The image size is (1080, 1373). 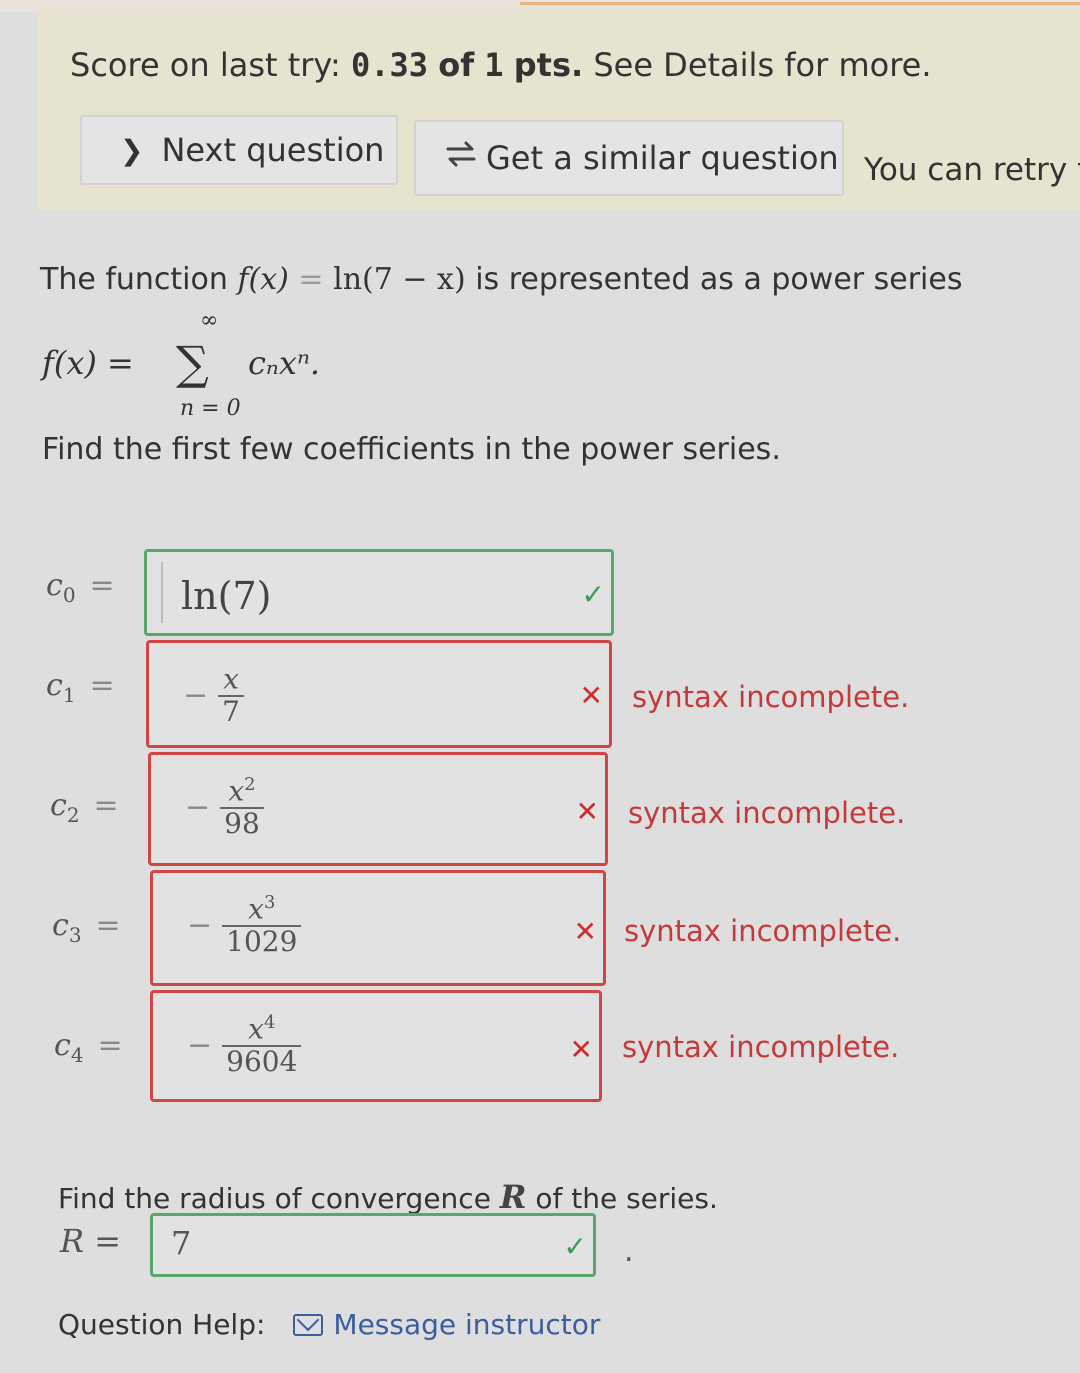 What do you see at coordinates (308, 1324) in the screenshot?
I see `mail-icon` at bounding box center [308, 1324].